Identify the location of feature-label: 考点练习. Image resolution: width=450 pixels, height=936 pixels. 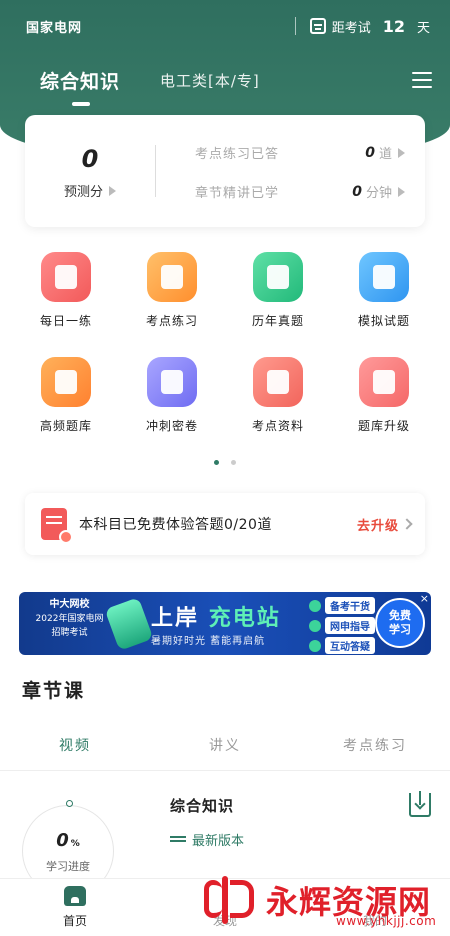
(171, 321).